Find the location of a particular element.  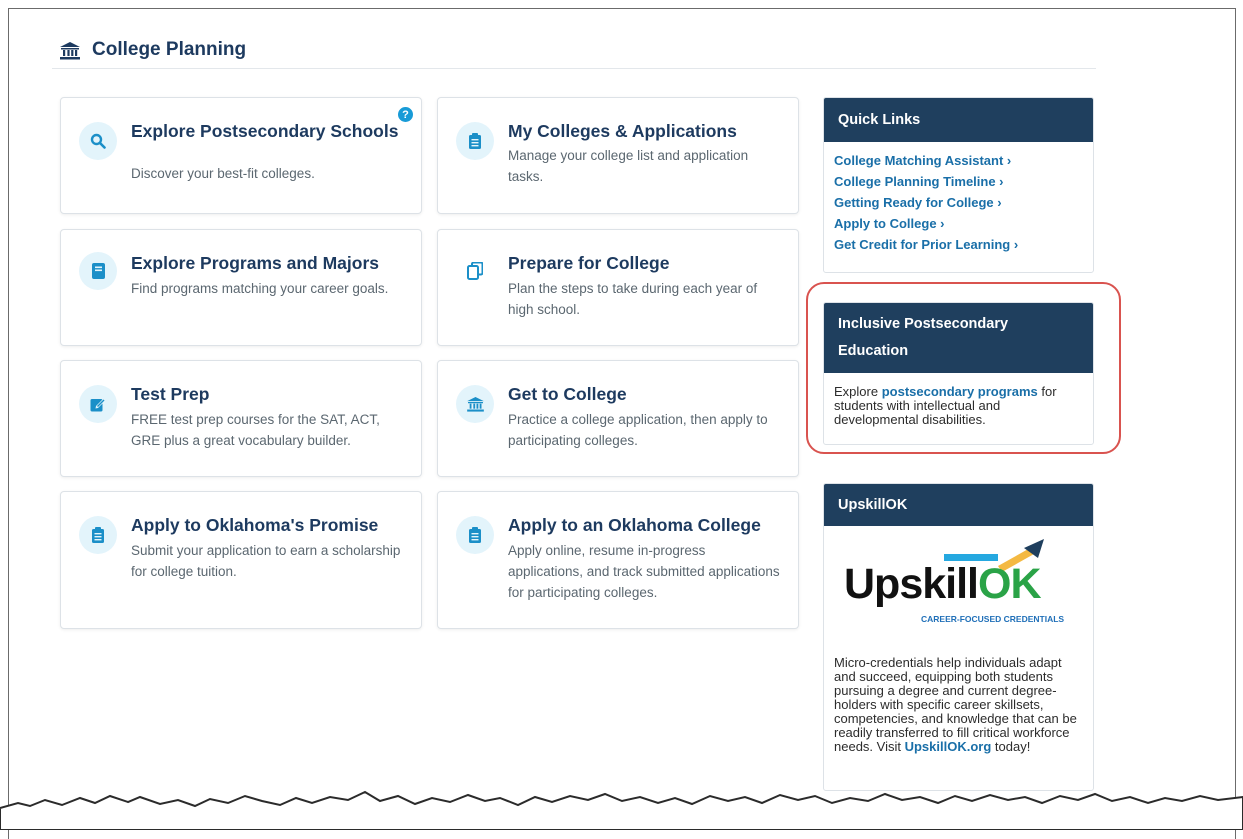

help-icon: ? is located at coordinates (405, 114).